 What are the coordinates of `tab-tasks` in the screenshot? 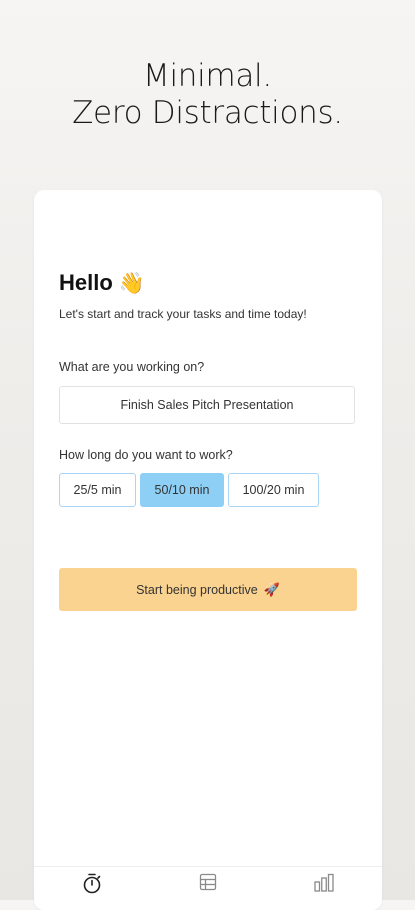 It's located at (208, 886).